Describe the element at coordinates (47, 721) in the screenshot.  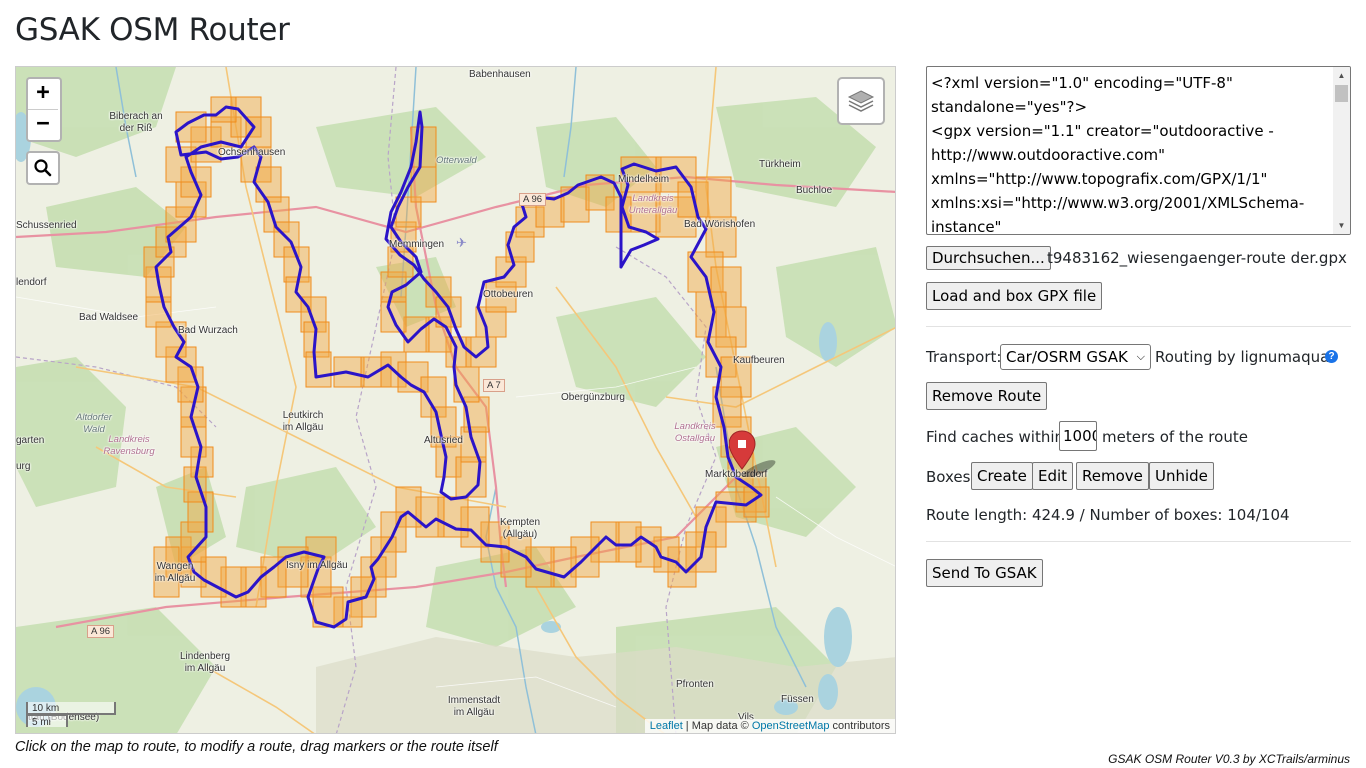
I see `scale-mi: 5 mi` at that location.